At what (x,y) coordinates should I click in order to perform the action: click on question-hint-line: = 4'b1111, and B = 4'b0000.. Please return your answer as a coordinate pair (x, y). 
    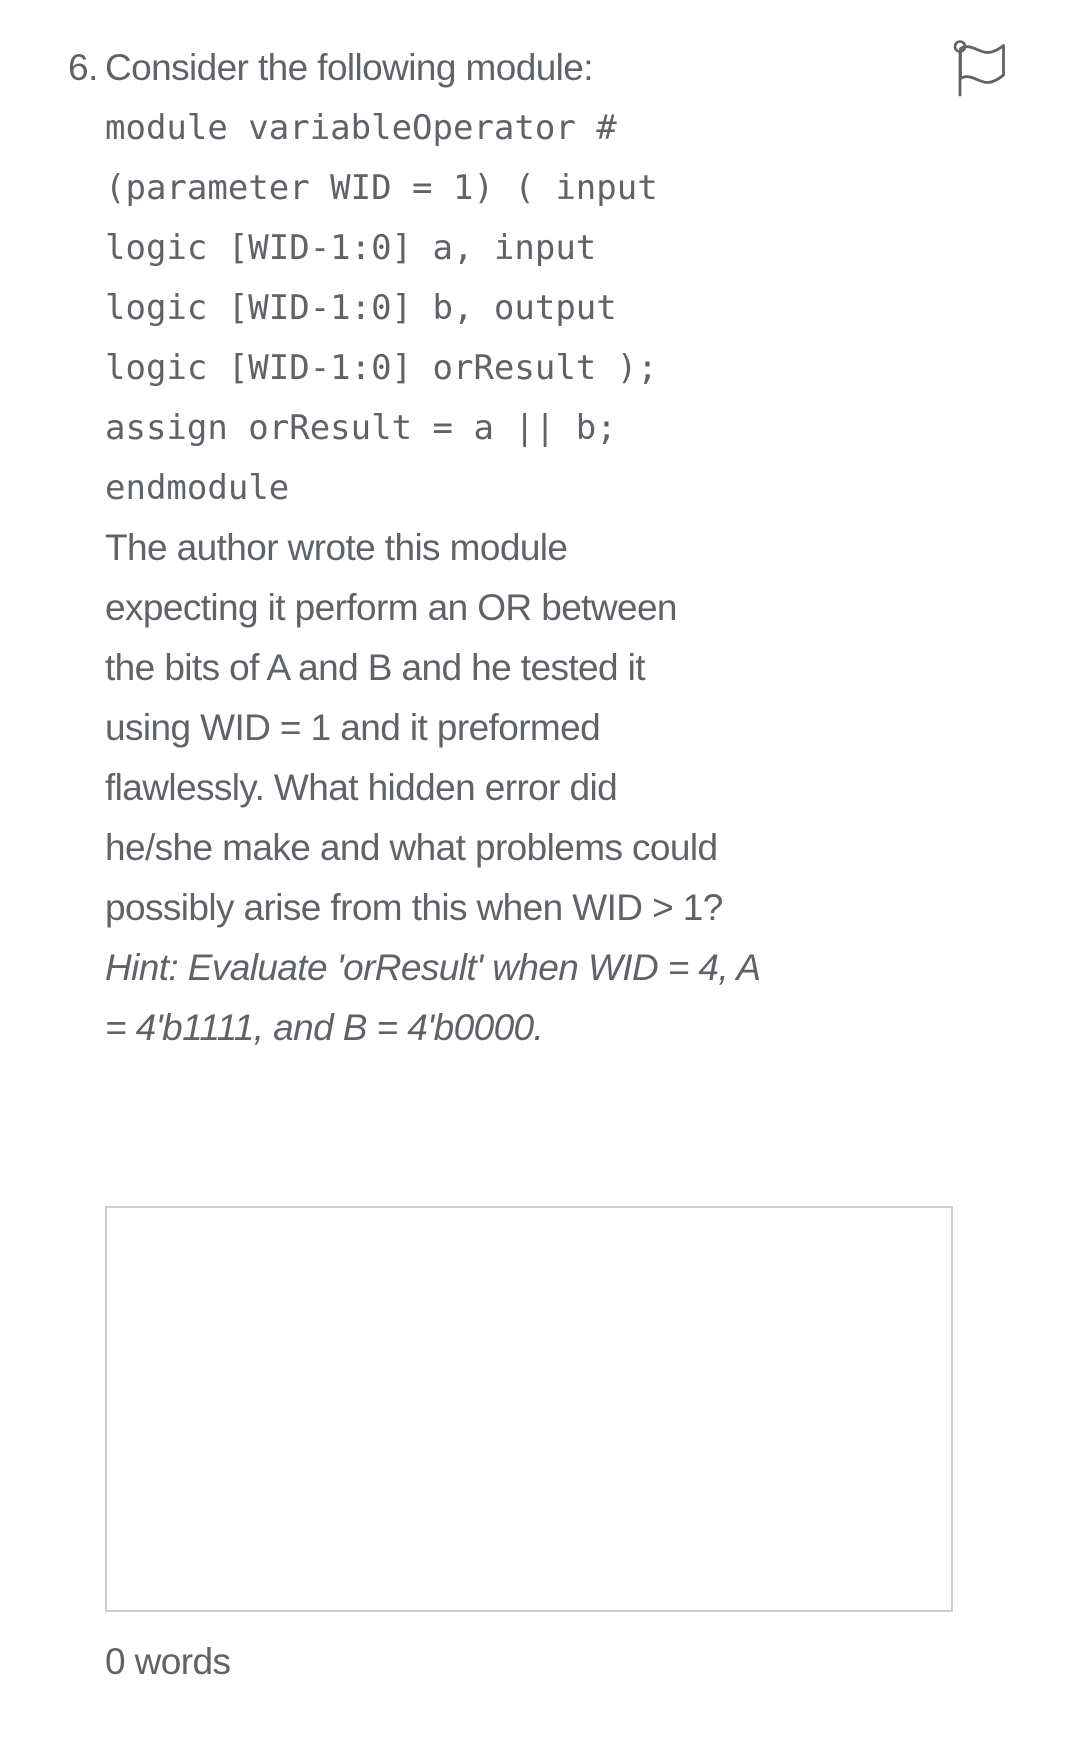
    Looking at the image, I should click on (324, 1027).